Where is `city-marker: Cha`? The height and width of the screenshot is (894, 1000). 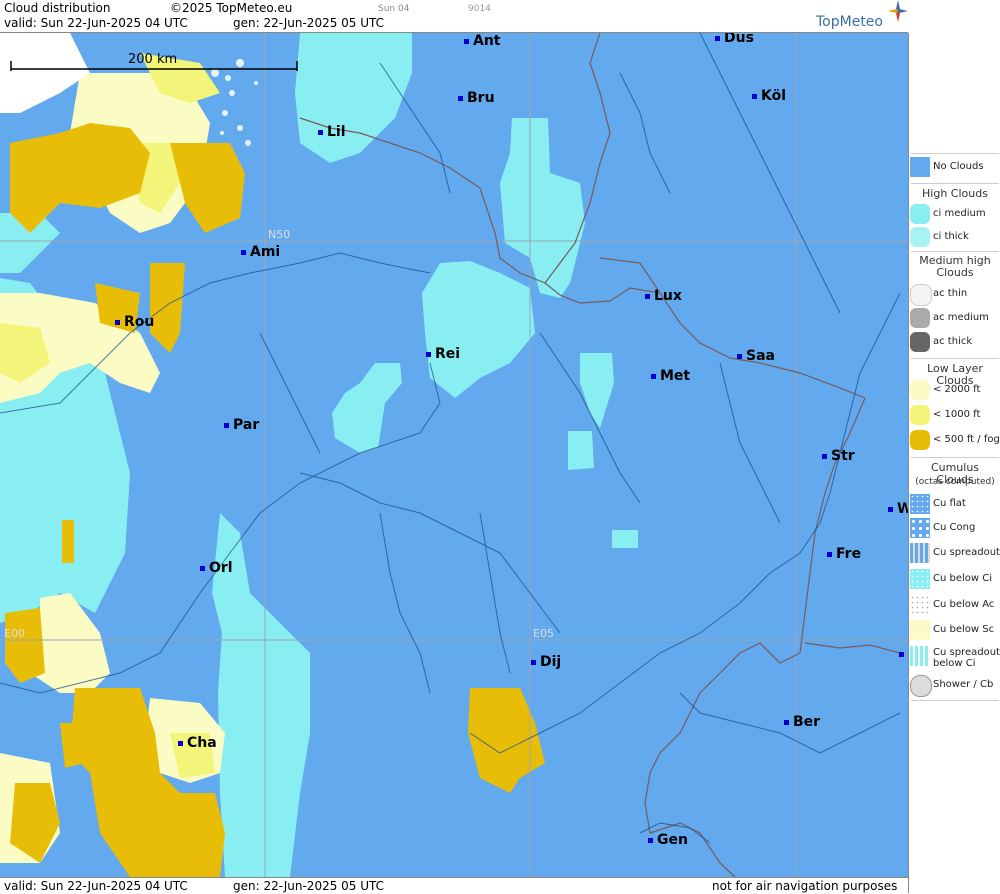
city-marker: Cha is located at coordinates (197, 743).